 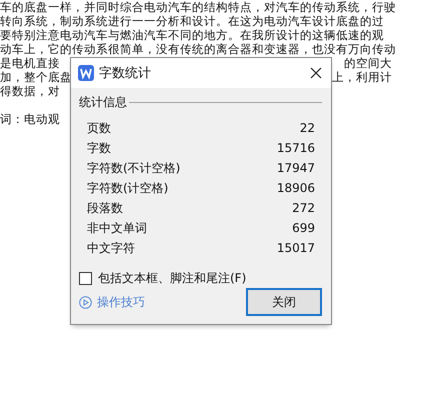 What do you see at coordinates (30, 119) in the screenshot?
I see `document-text: 词：电动观` at bounding box center [30, 119].